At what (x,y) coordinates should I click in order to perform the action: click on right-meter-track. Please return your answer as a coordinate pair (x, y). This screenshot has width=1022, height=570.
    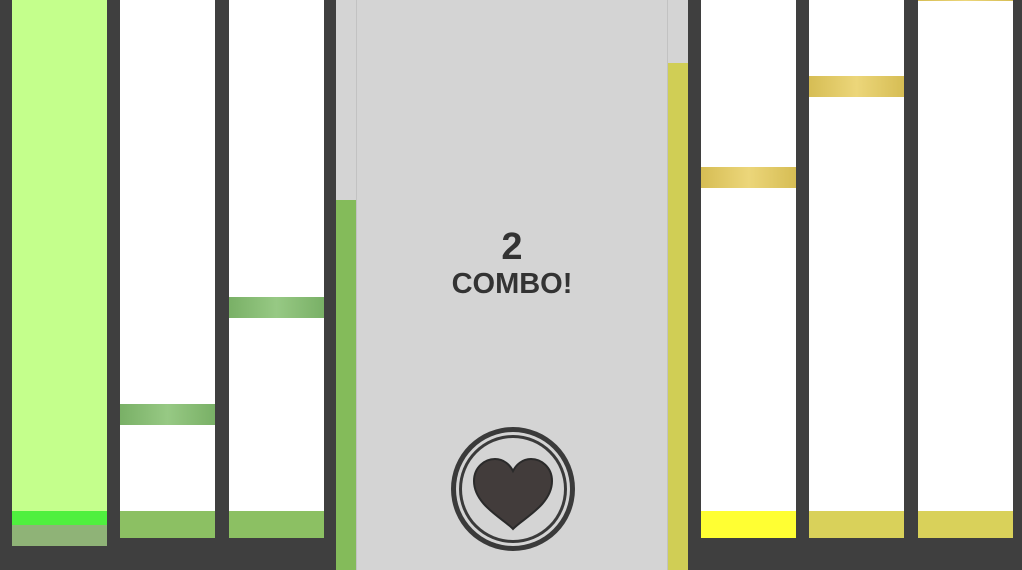
    Looking at the image, I should click on (677, 285).